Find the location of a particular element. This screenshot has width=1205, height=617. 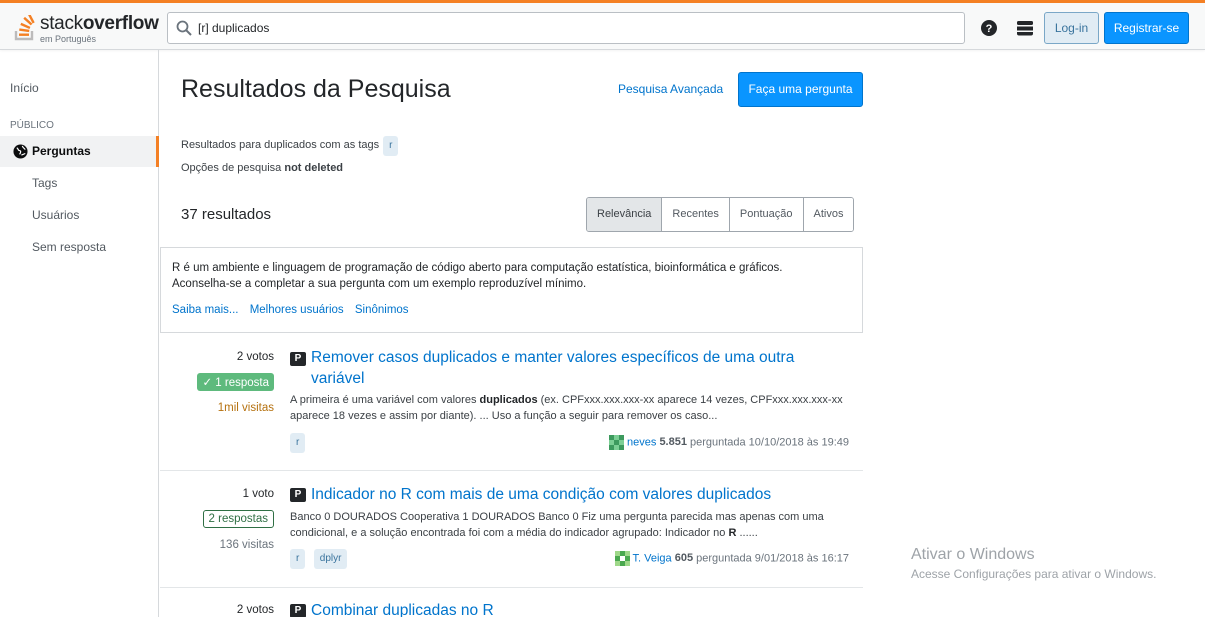

sidebar-item-label: Perguntas is located at coordinates (61, 151).